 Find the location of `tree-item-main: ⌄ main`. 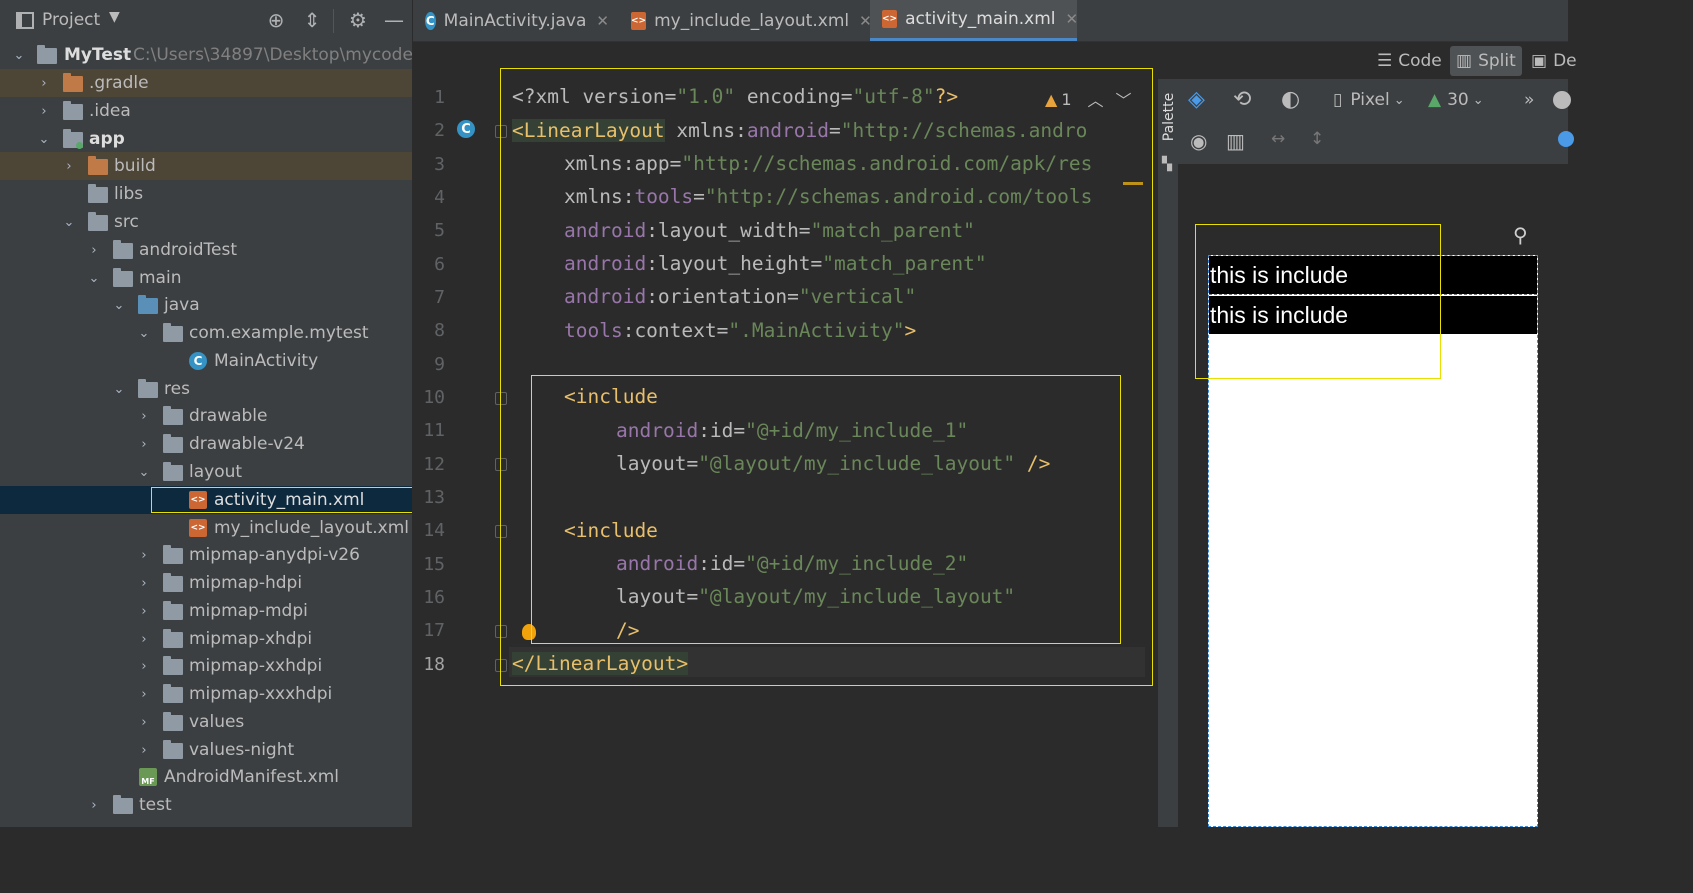

tree-item-main: ⌄ main is located at coordinates (206, 278).